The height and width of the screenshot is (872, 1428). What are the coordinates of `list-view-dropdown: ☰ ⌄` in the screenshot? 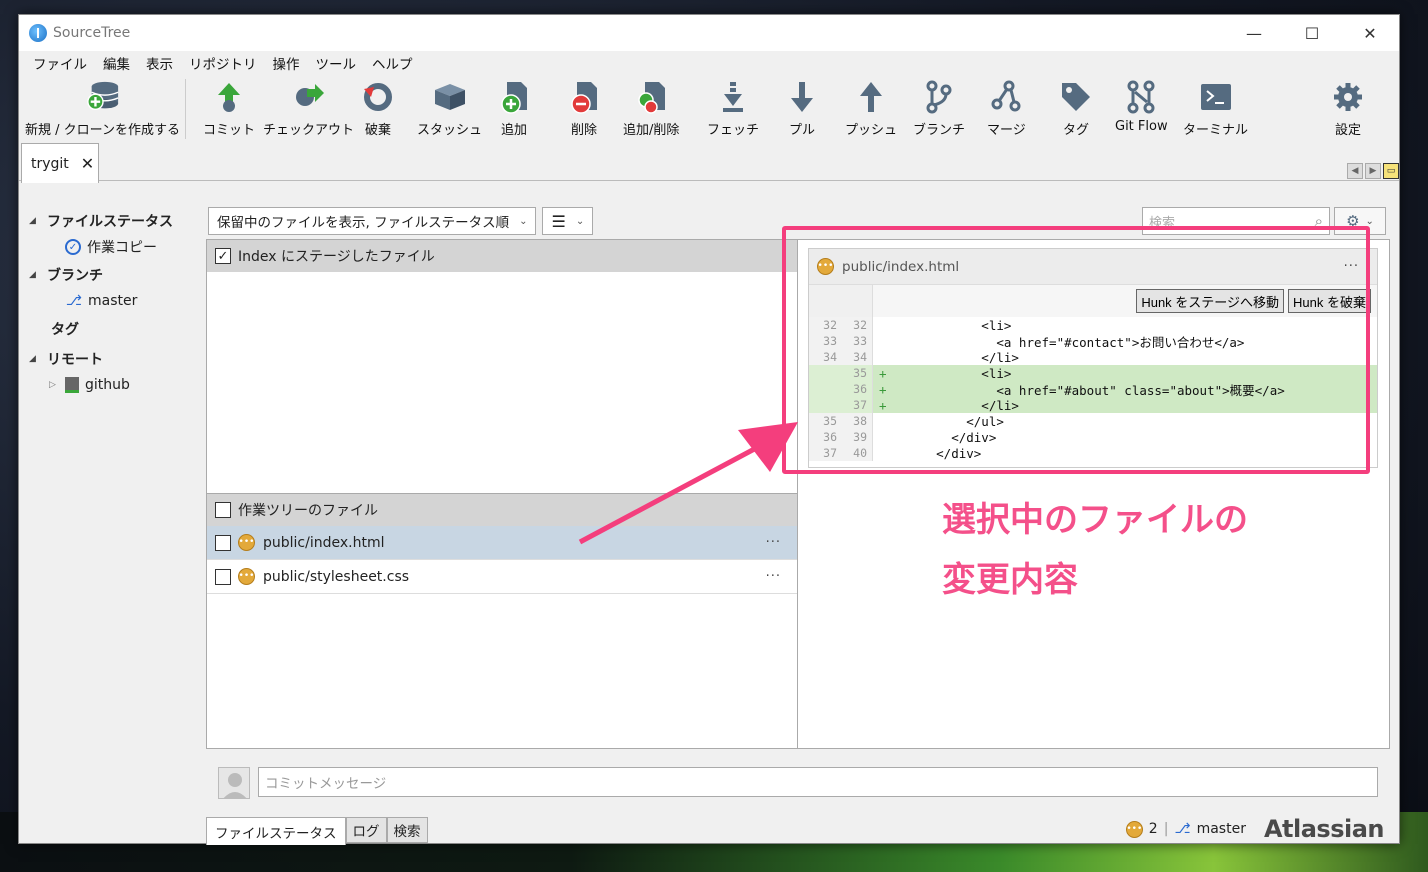 It's located at (568, 221).